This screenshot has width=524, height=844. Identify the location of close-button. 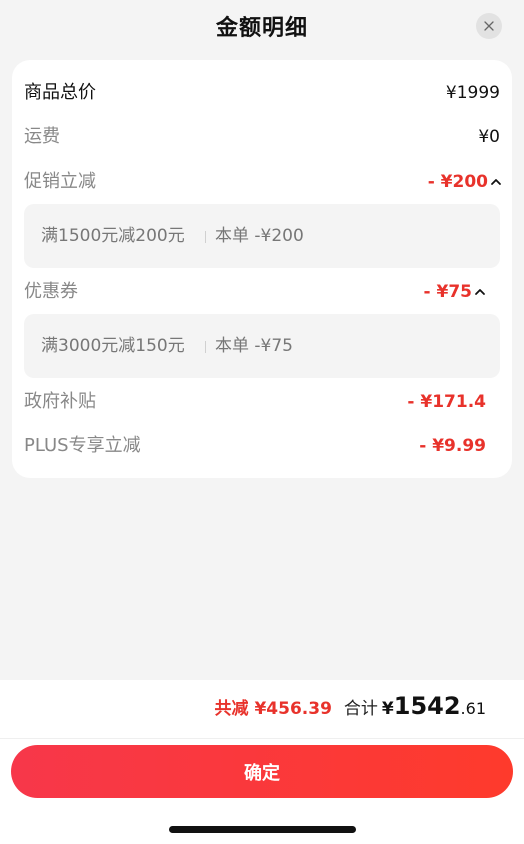
(489, 26).